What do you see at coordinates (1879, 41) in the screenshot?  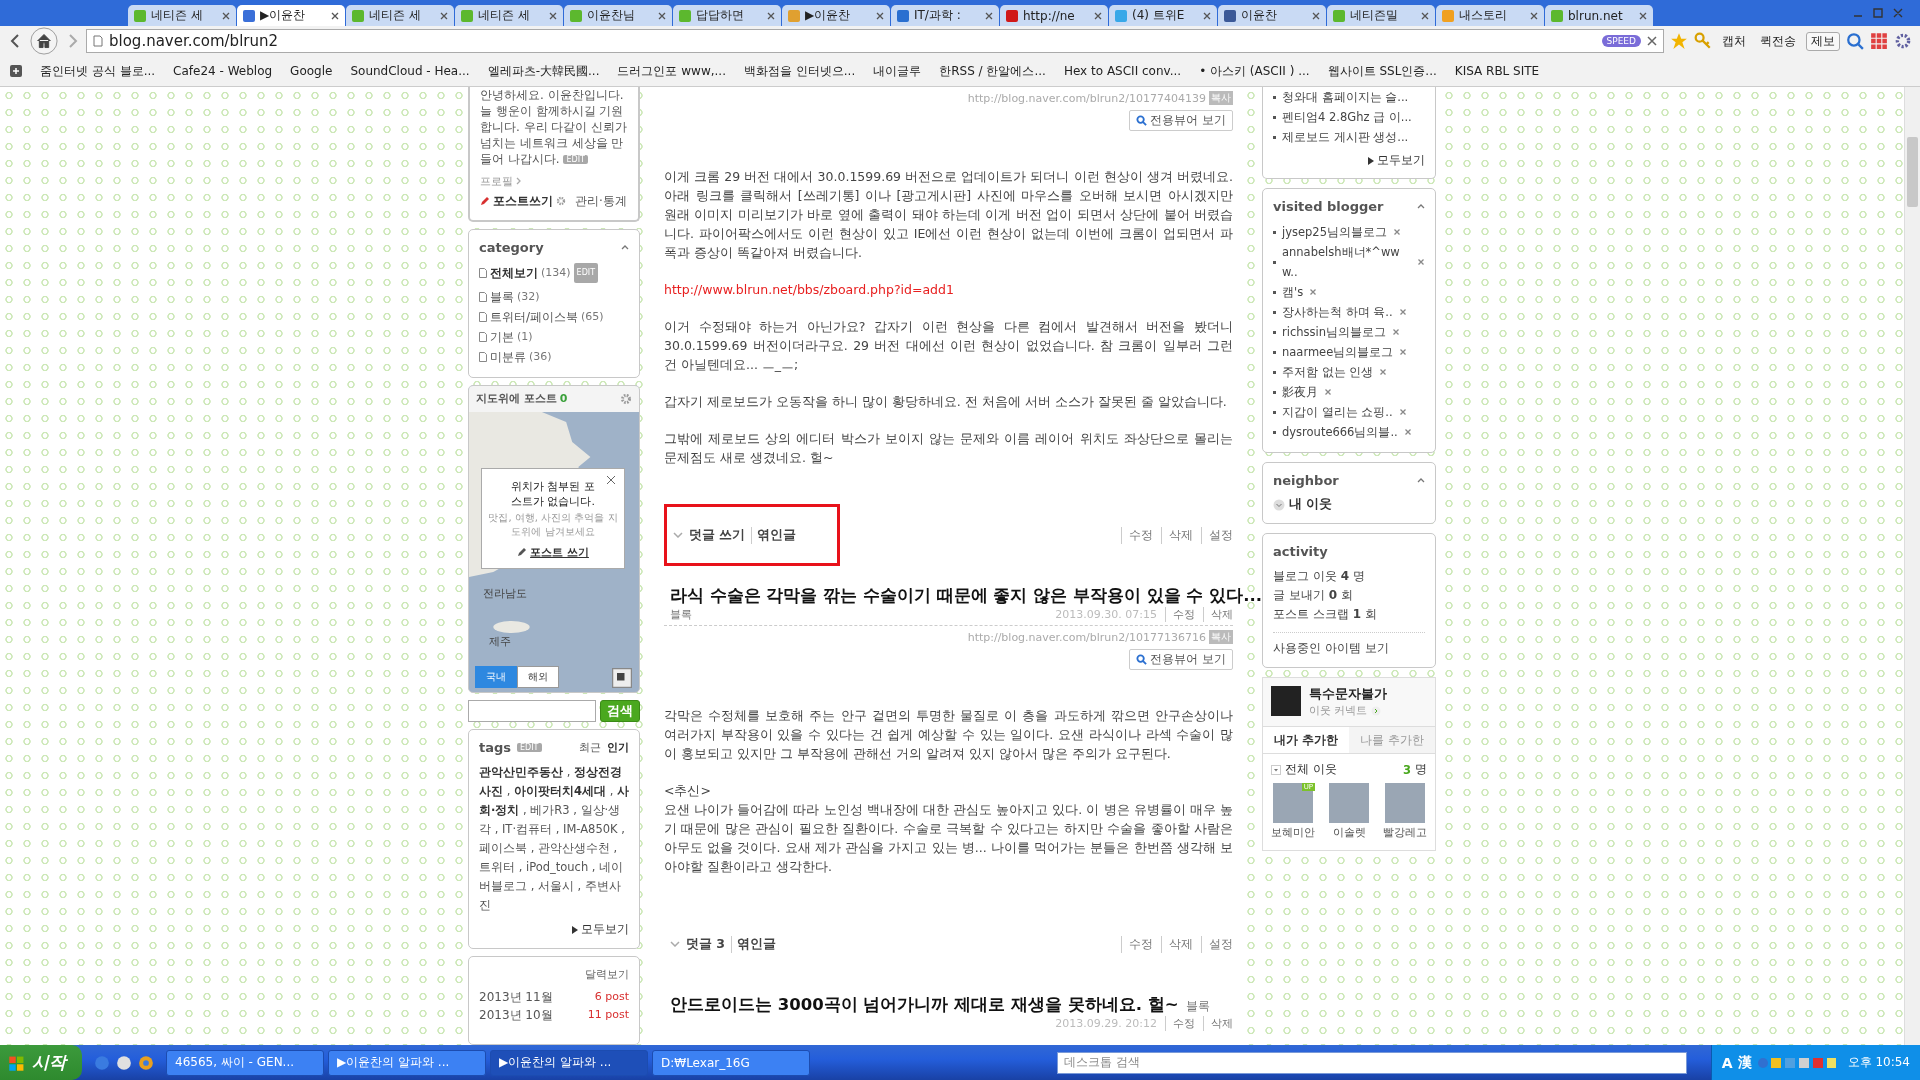 I see `apps-grid-icon` at bounding box center [1879, 41].